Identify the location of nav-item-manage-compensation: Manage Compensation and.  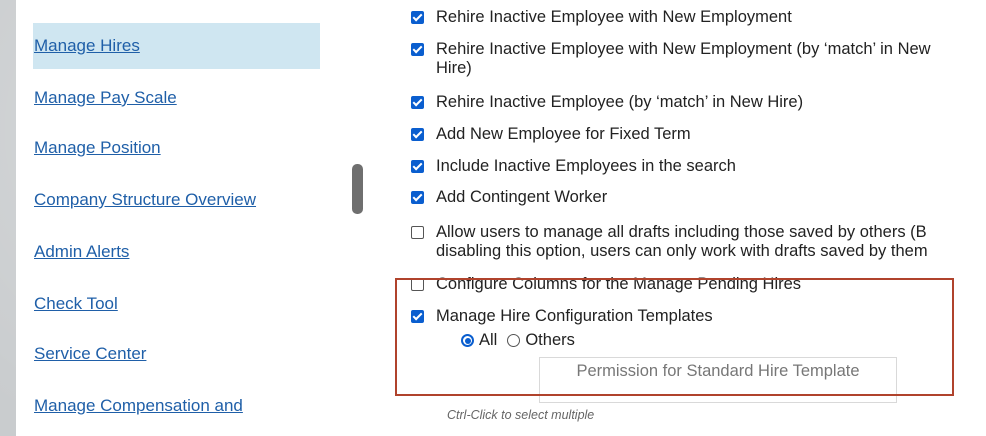
(176, 406).